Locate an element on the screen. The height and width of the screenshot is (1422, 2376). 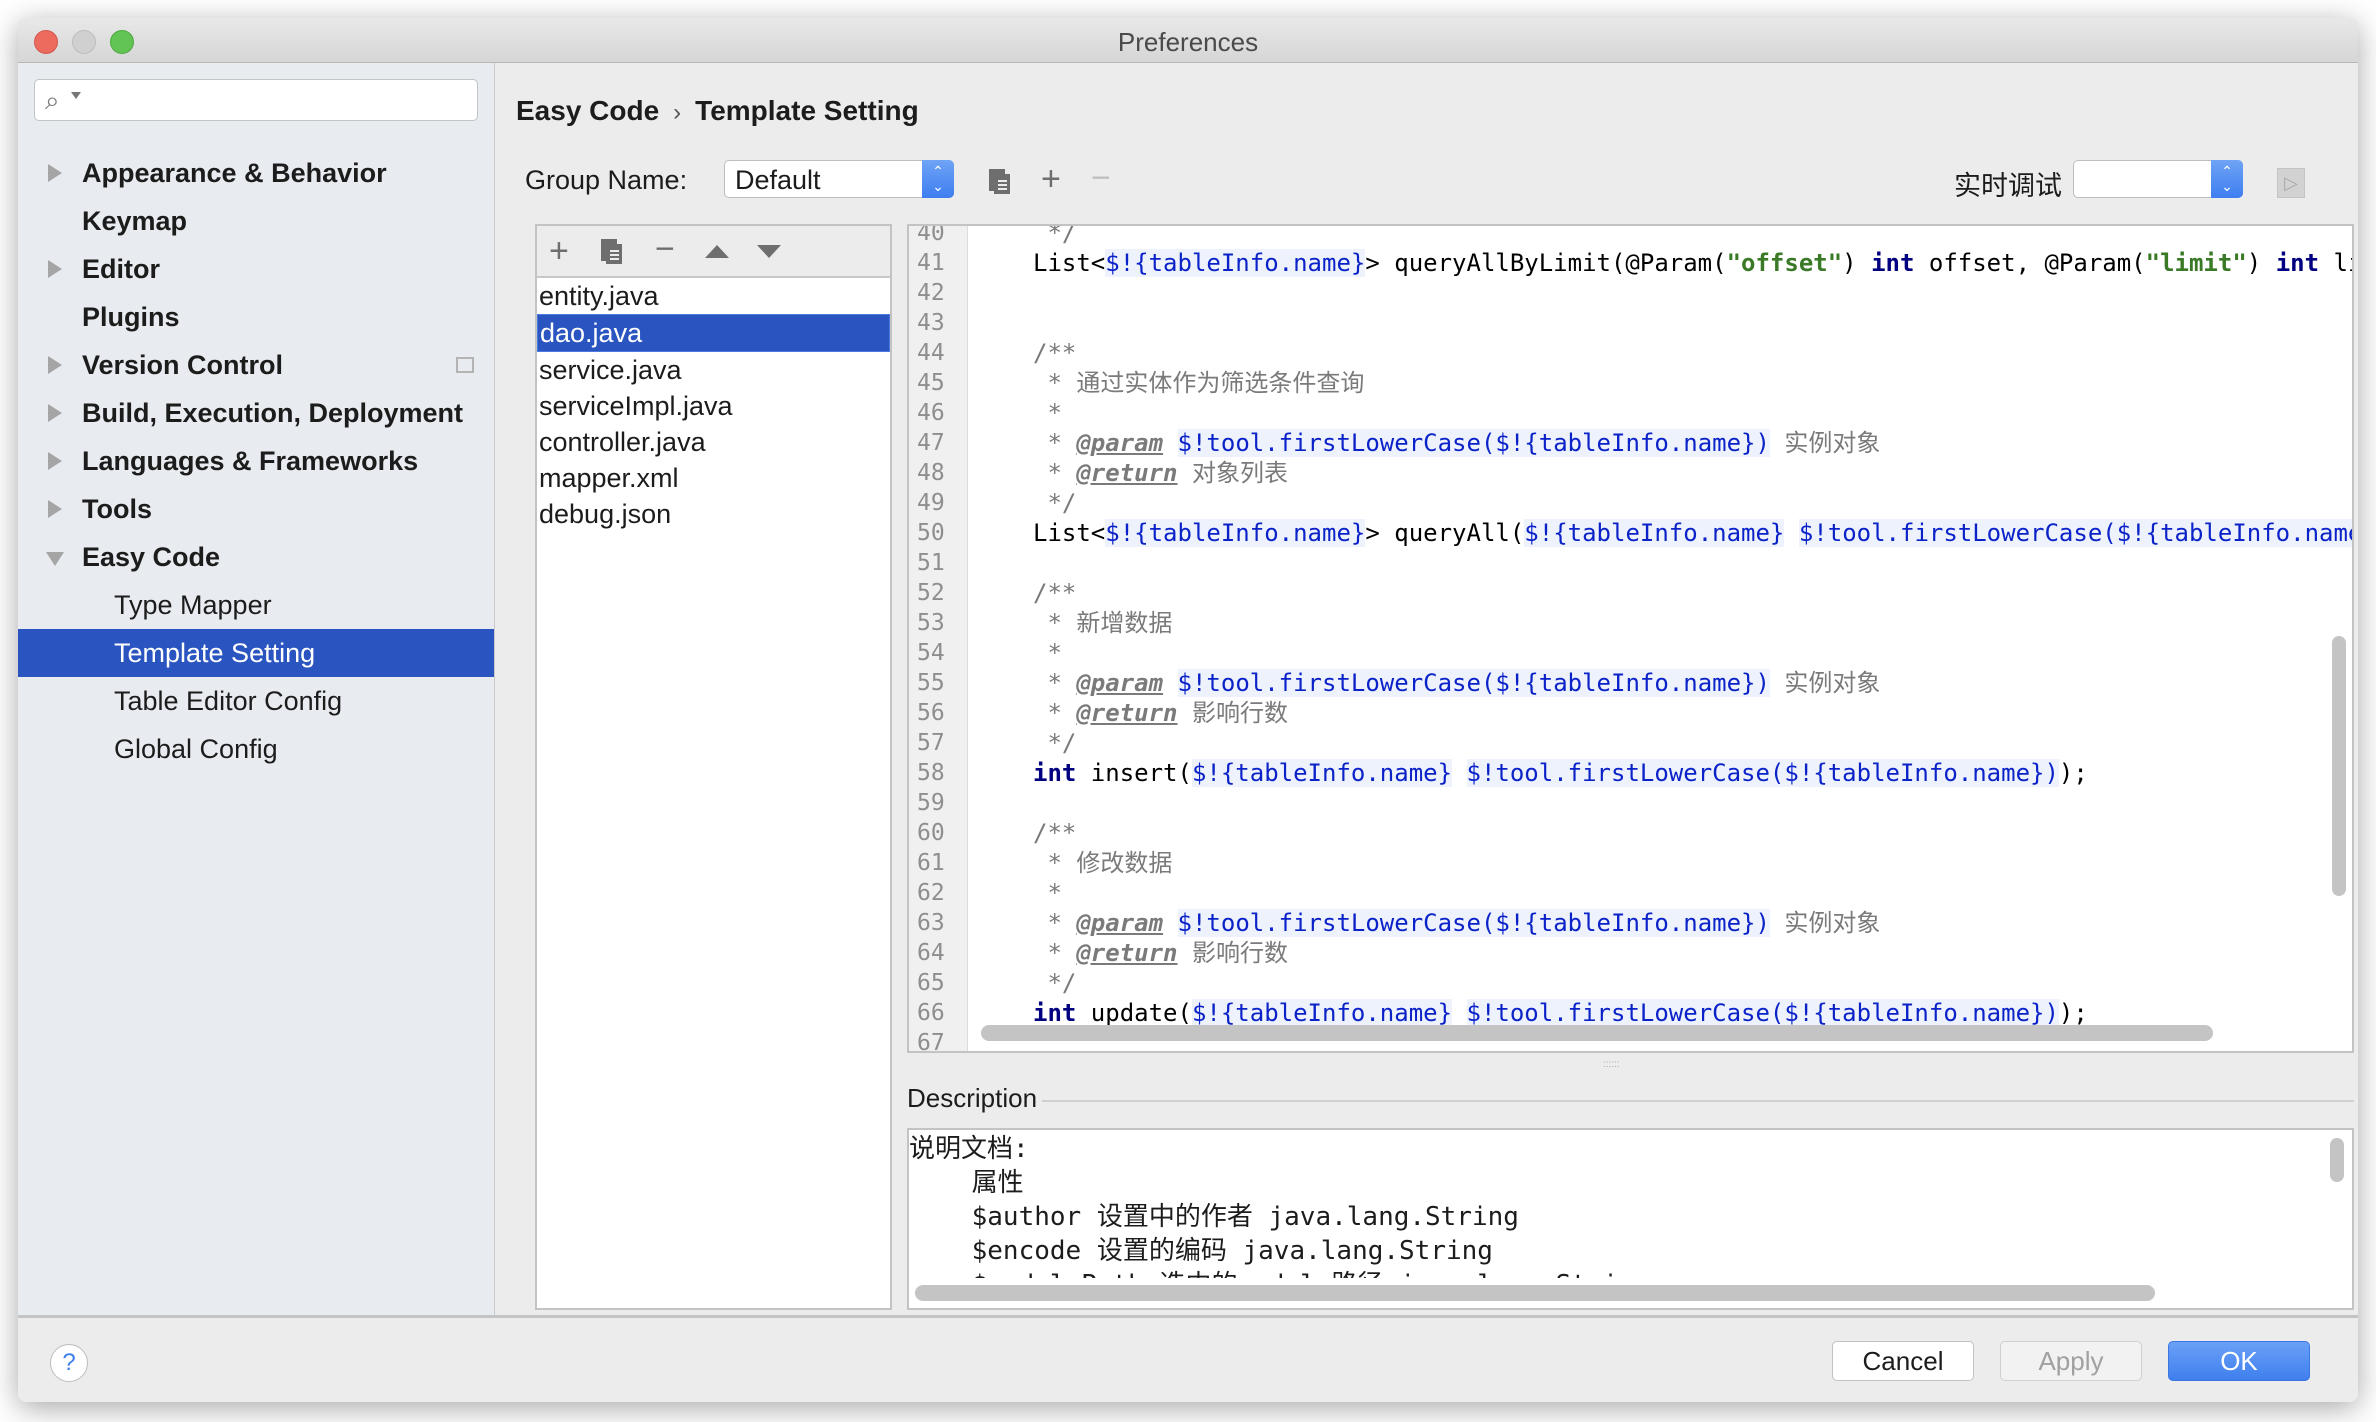
sidebar-item-table-editor-config: Table Editor Config is located at coordinates (256, 701).